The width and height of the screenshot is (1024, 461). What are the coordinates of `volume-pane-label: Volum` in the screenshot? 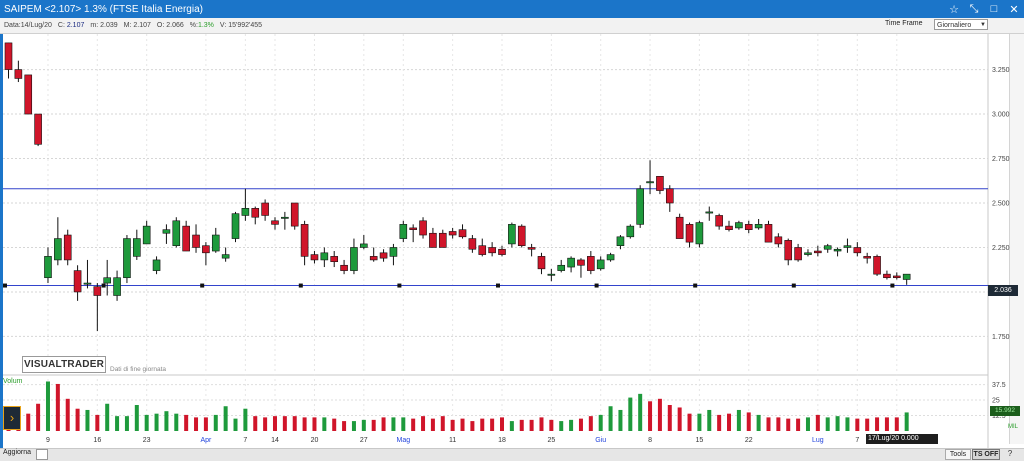 It's located at (13, 381).